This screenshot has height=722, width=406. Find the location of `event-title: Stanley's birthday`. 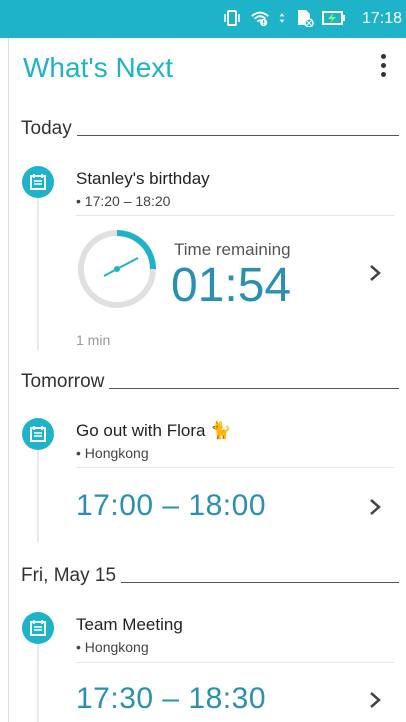

event-title: Stanley's birthday is located at coordinates (143, 178).